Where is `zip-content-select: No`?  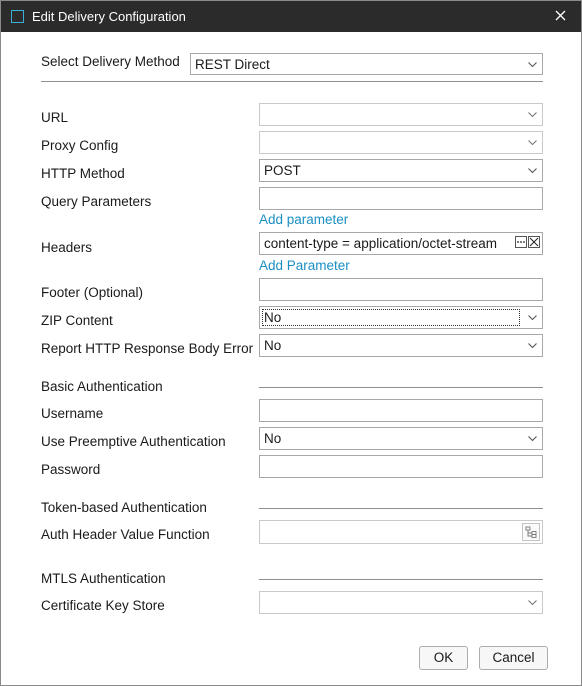
zip-content-select: No is located at coordinates (401, 317).